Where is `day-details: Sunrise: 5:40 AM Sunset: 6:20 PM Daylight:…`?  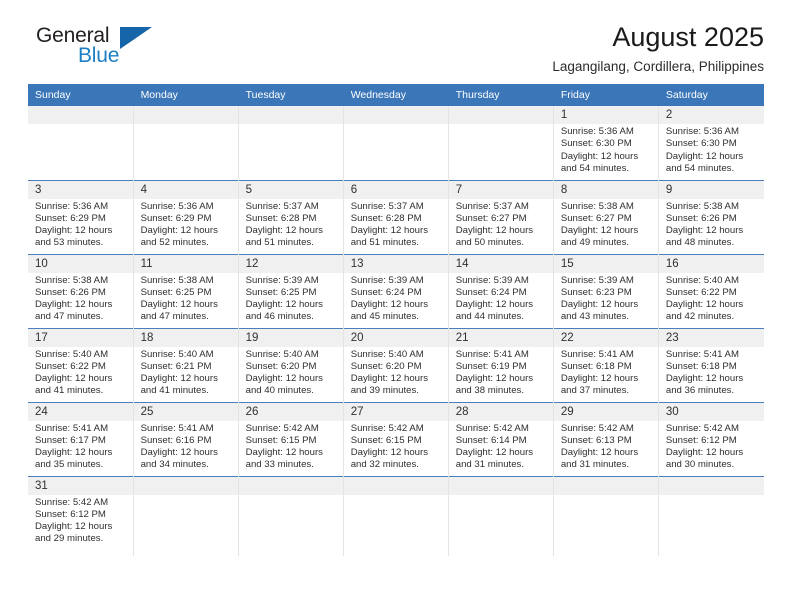 day-details: Sunrise: 5:40 AM Sunset: 6:20 PM Daylight:… is located at coordinates (291, 372).